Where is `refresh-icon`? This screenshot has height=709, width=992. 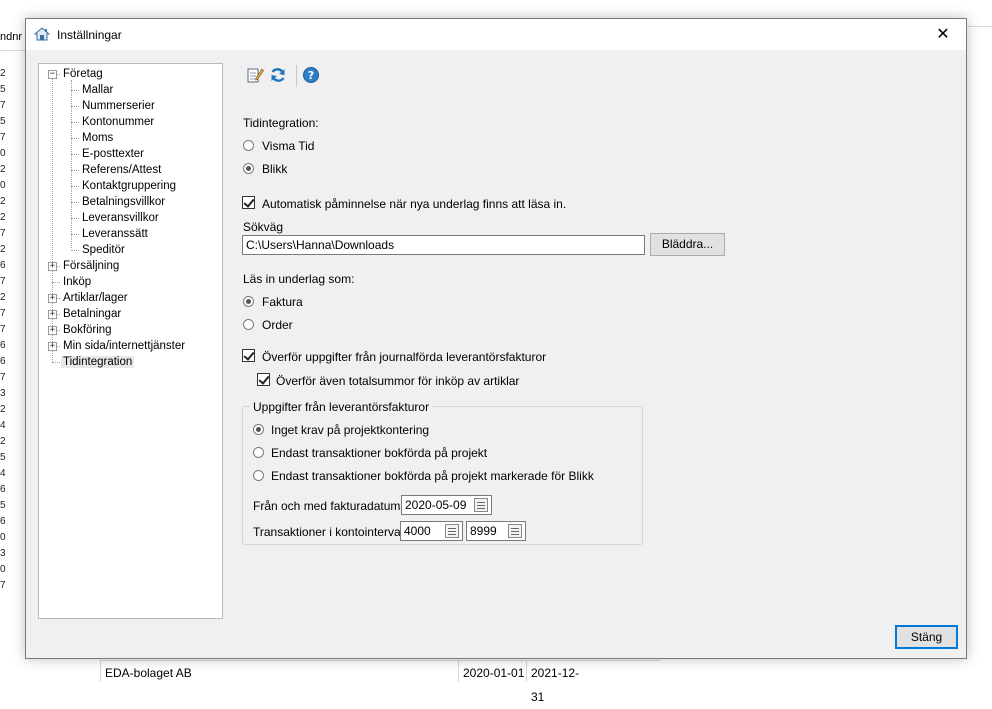
refresh-icon is located at coordinates (278, 75).